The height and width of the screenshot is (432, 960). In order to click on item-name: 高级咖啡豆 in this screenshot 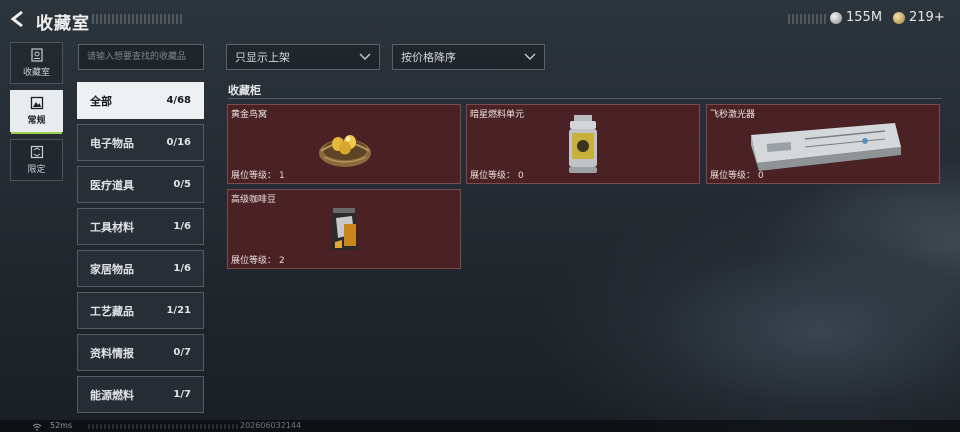, I will do `click(254, 200)`.